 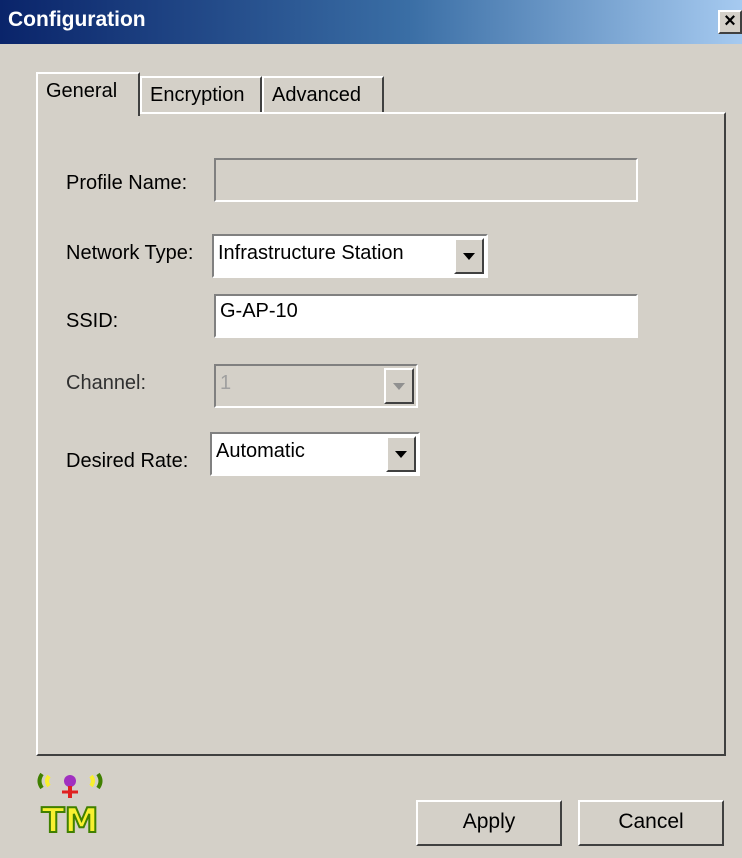 I want to click on tab-general-label: General, so click(x=82, y=91).